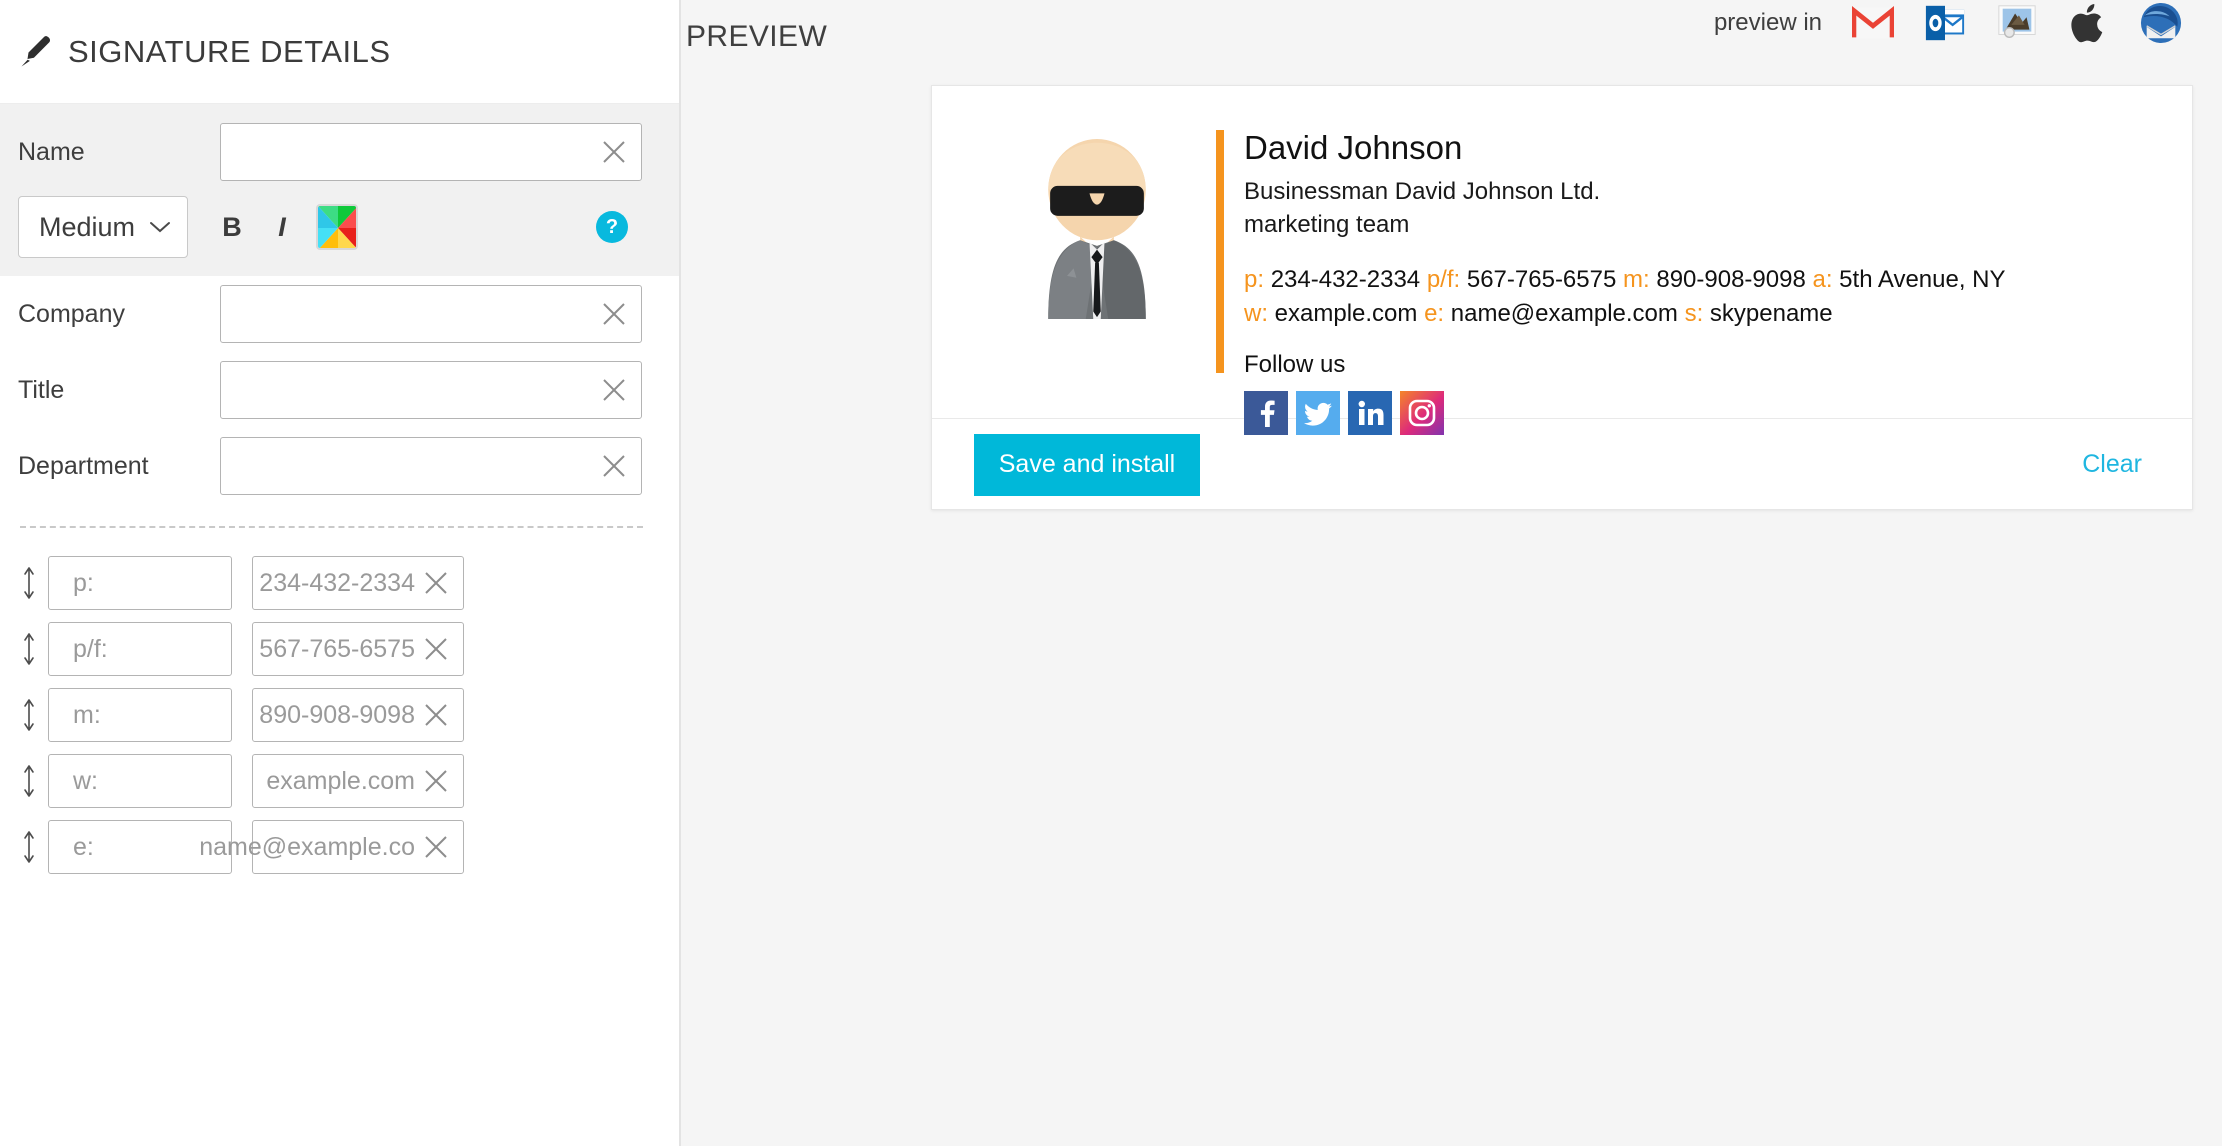  What do you see at coordinates (1451, 33) in the screenshot?
I see `preview-toolbar: PREVIEW preview in` at bounding box center [1451, 33].